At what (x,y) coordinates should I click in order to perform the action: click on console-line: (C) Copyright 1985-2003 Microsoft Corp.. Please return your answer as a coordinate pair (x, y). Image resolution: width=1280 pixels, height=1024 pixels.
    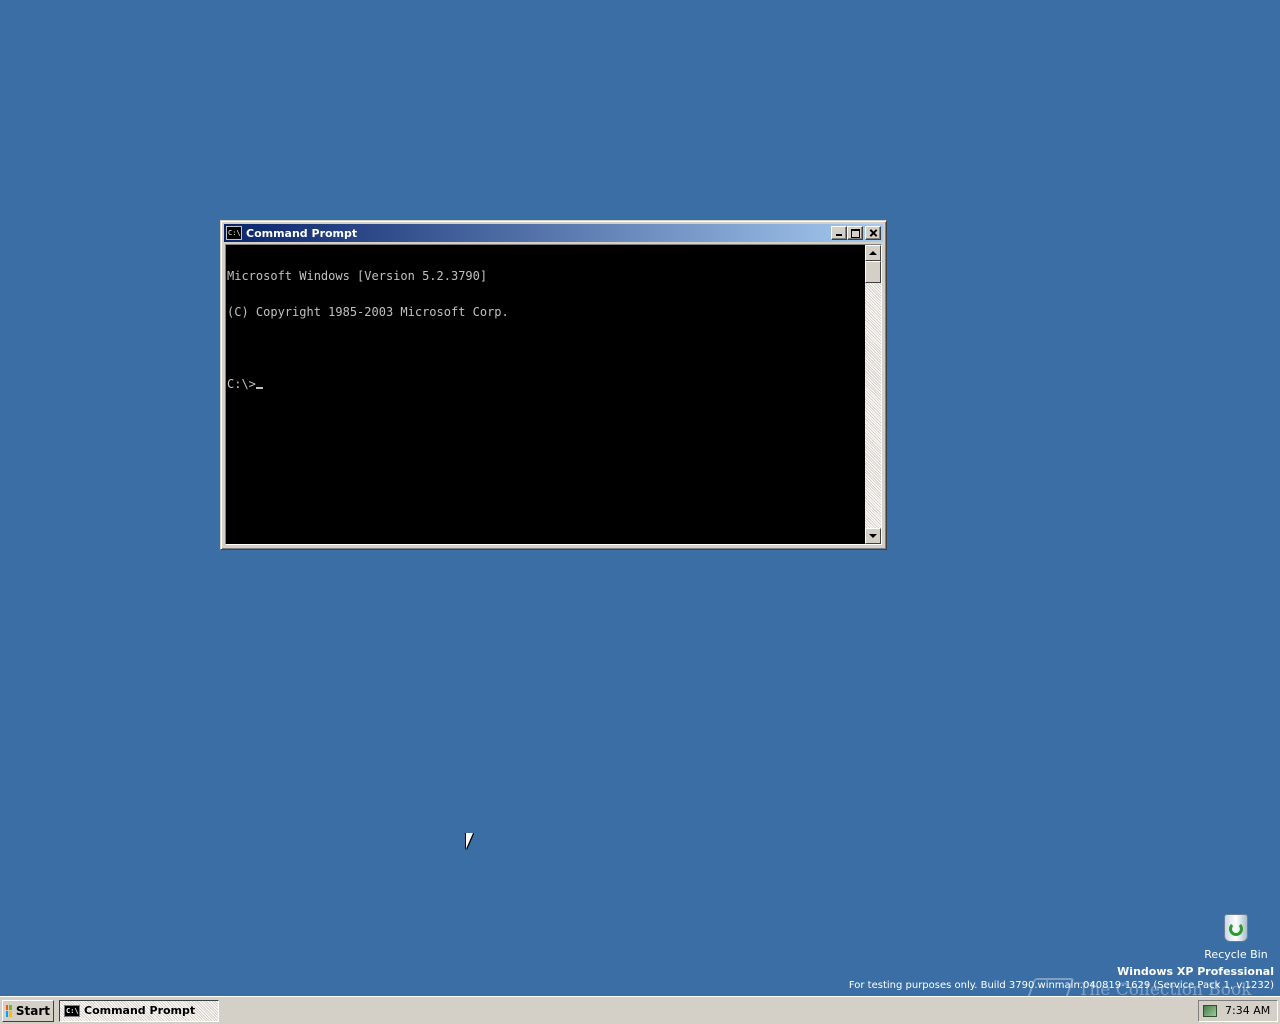
    Looking at the image, I should click on (368, 312).